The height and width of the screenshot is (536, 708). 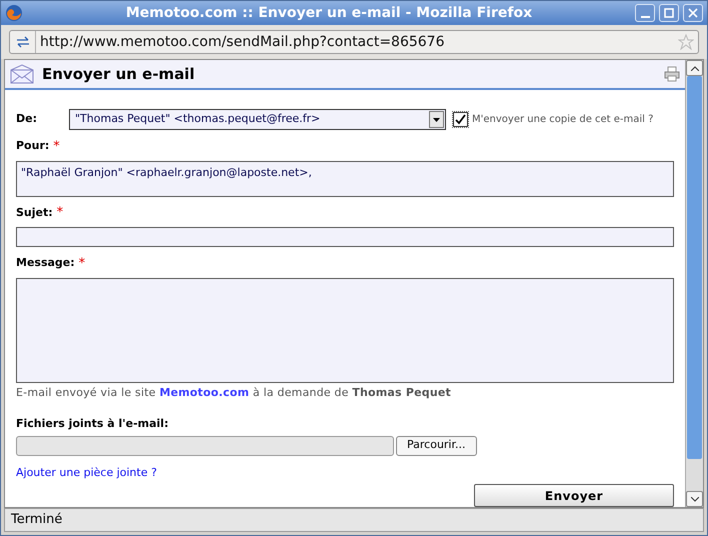 What do you see at coordinates (45, 263) in the screenshot?
I see `field-label: Message:` at bounding box center [45, 263].